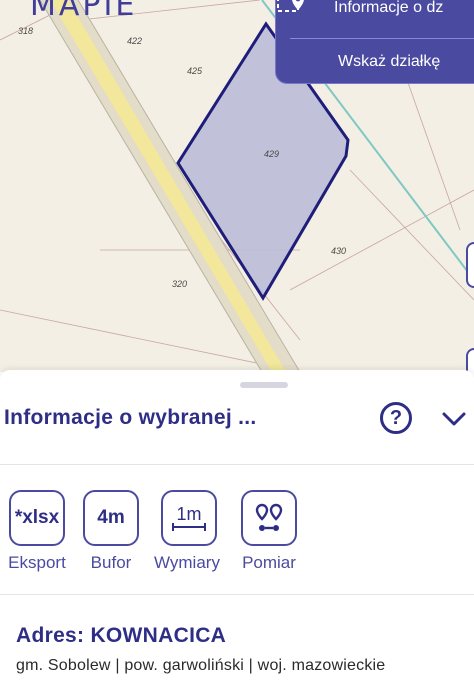 This screenshot has width=474, height=699. I want to click on parcel-number: 429, so click(272, 154).